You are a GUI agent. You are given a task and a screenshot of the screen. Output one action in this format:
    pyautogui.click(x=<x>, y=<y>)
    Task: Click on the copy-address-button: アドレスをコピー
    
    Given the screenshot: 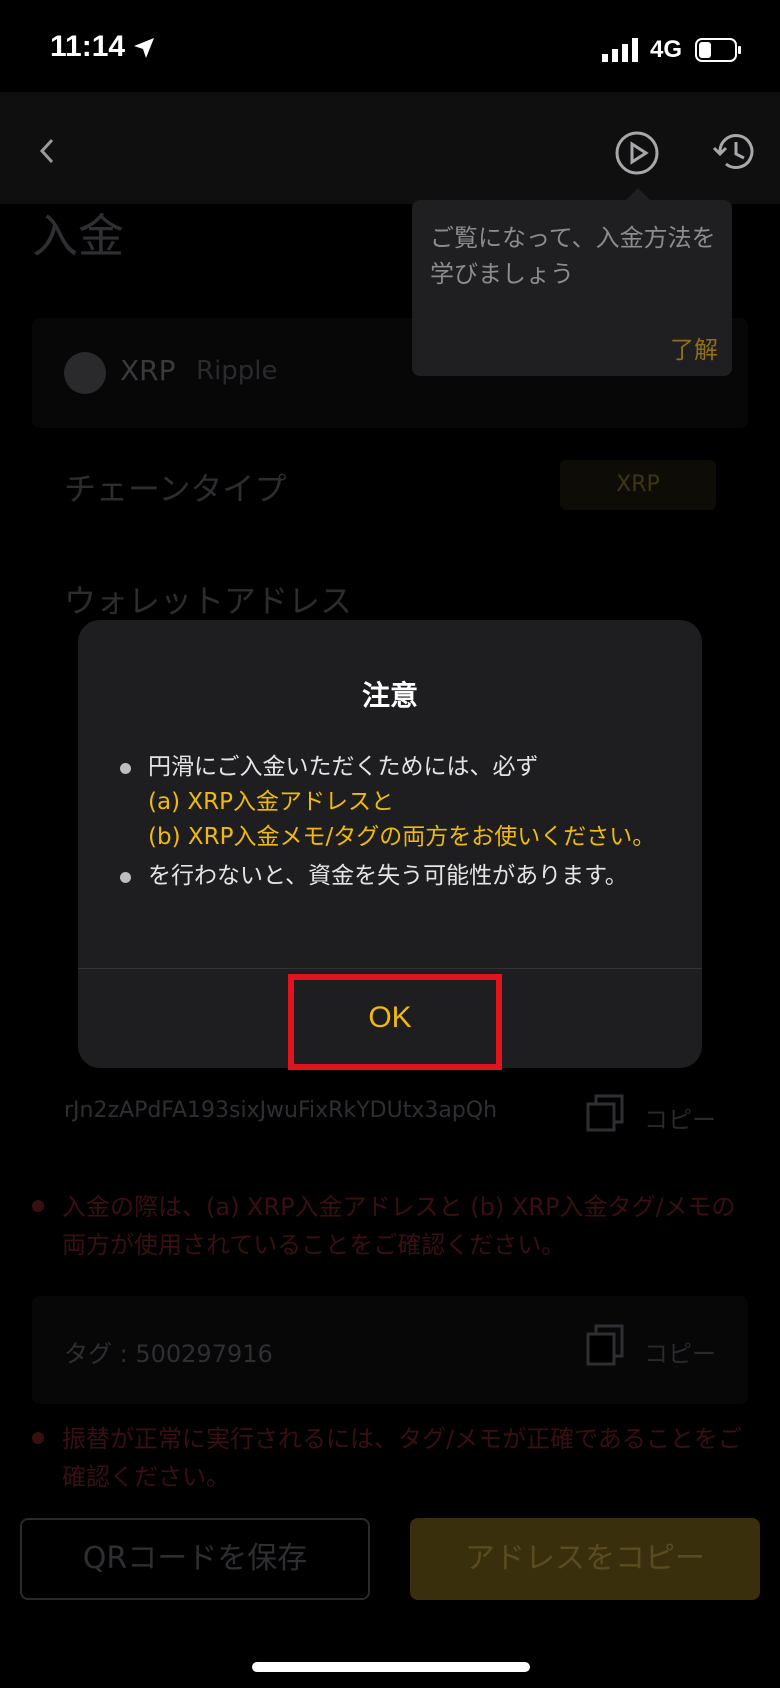 What is the action you would take?
    pyautogui.click(x=585, y=1559)
    